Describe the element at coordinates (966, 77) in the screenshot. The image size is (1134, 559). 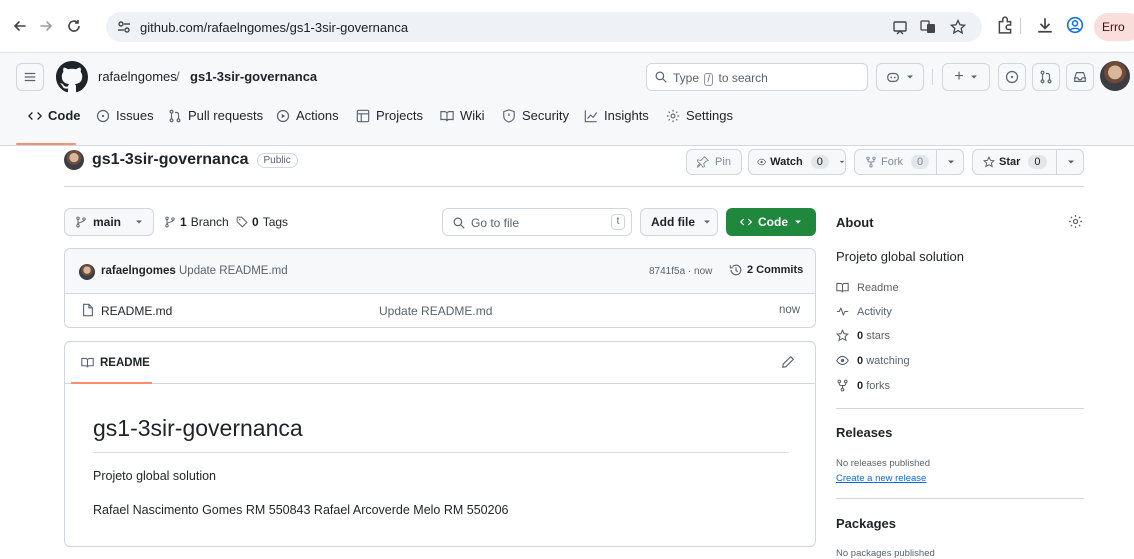
I see `create-new-button: +` at that location.